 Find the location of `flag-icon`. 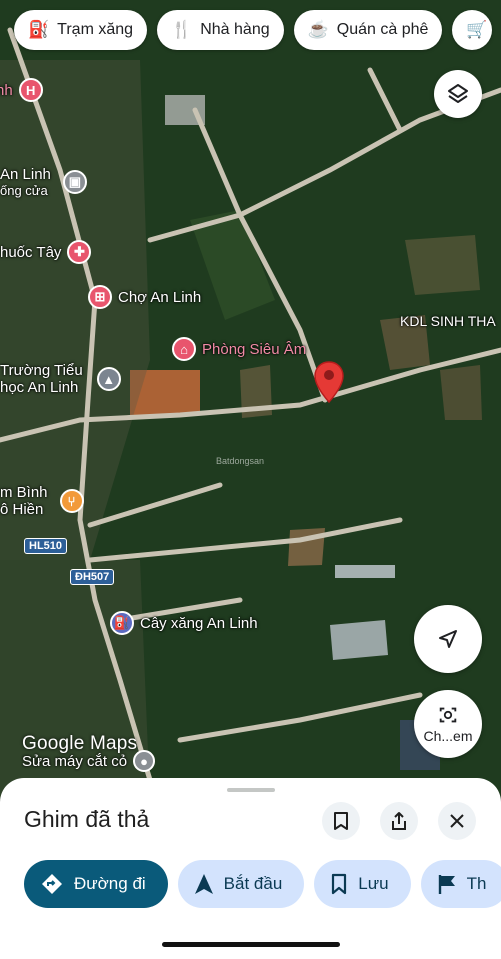

flag-icon is located at coordinates (446, 884).